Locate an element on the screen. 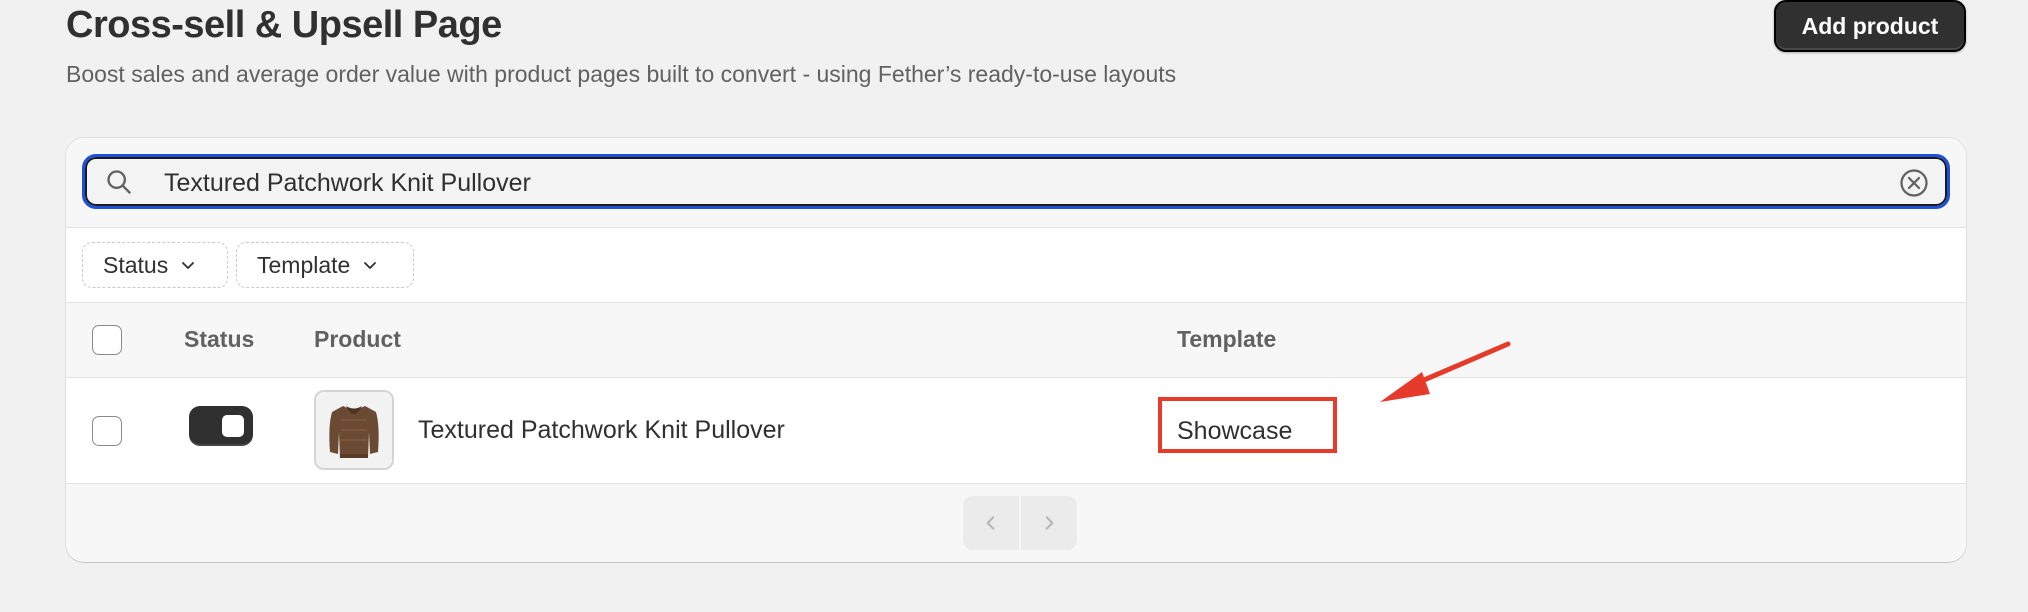 This screenshot has height=612, width=2028. annotation-arrow-icon is located at coordinates (1445, 371).